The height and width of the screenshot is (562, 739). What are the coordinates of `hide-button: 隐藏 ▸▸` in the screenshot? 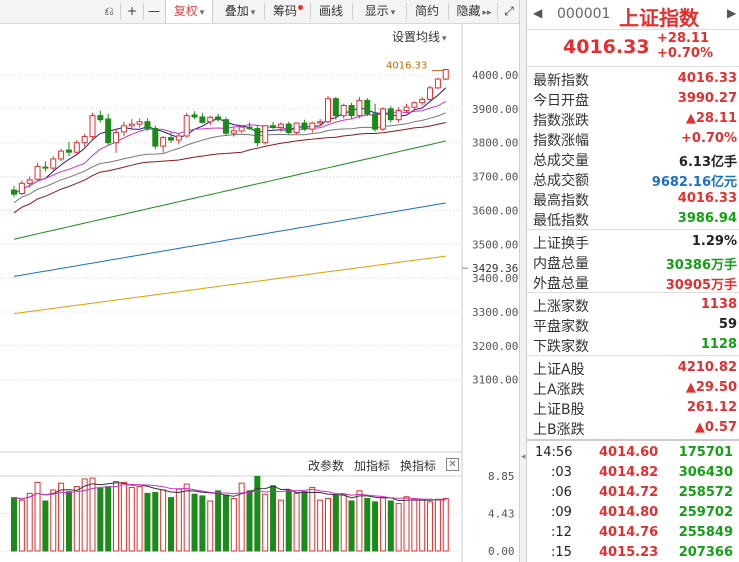 It's located at (474, 11).